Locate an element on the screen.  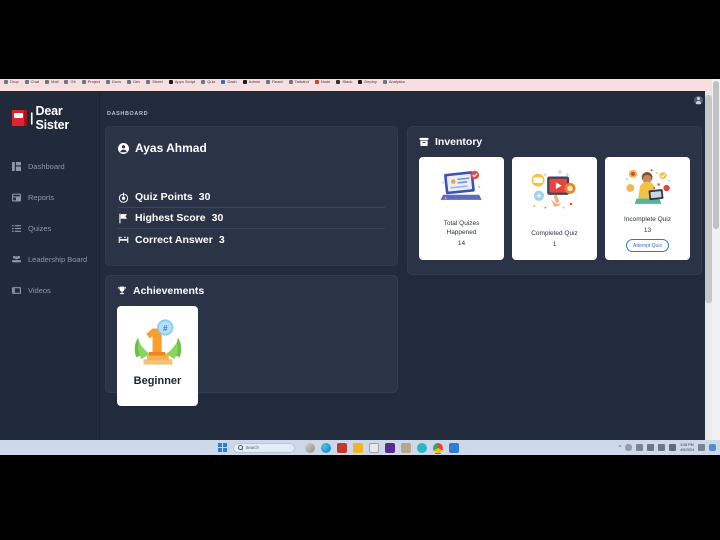
bookmark-label: Stack is located at coordinates (347, 81).